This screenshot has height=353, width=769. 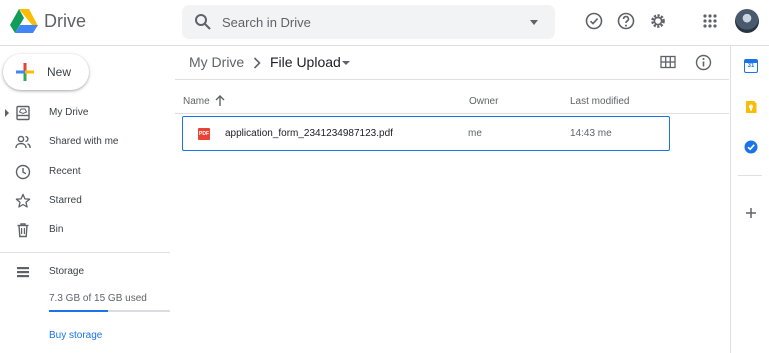 I want to click on file-last-modified: 14:43 me, so click(x=591, y=133).